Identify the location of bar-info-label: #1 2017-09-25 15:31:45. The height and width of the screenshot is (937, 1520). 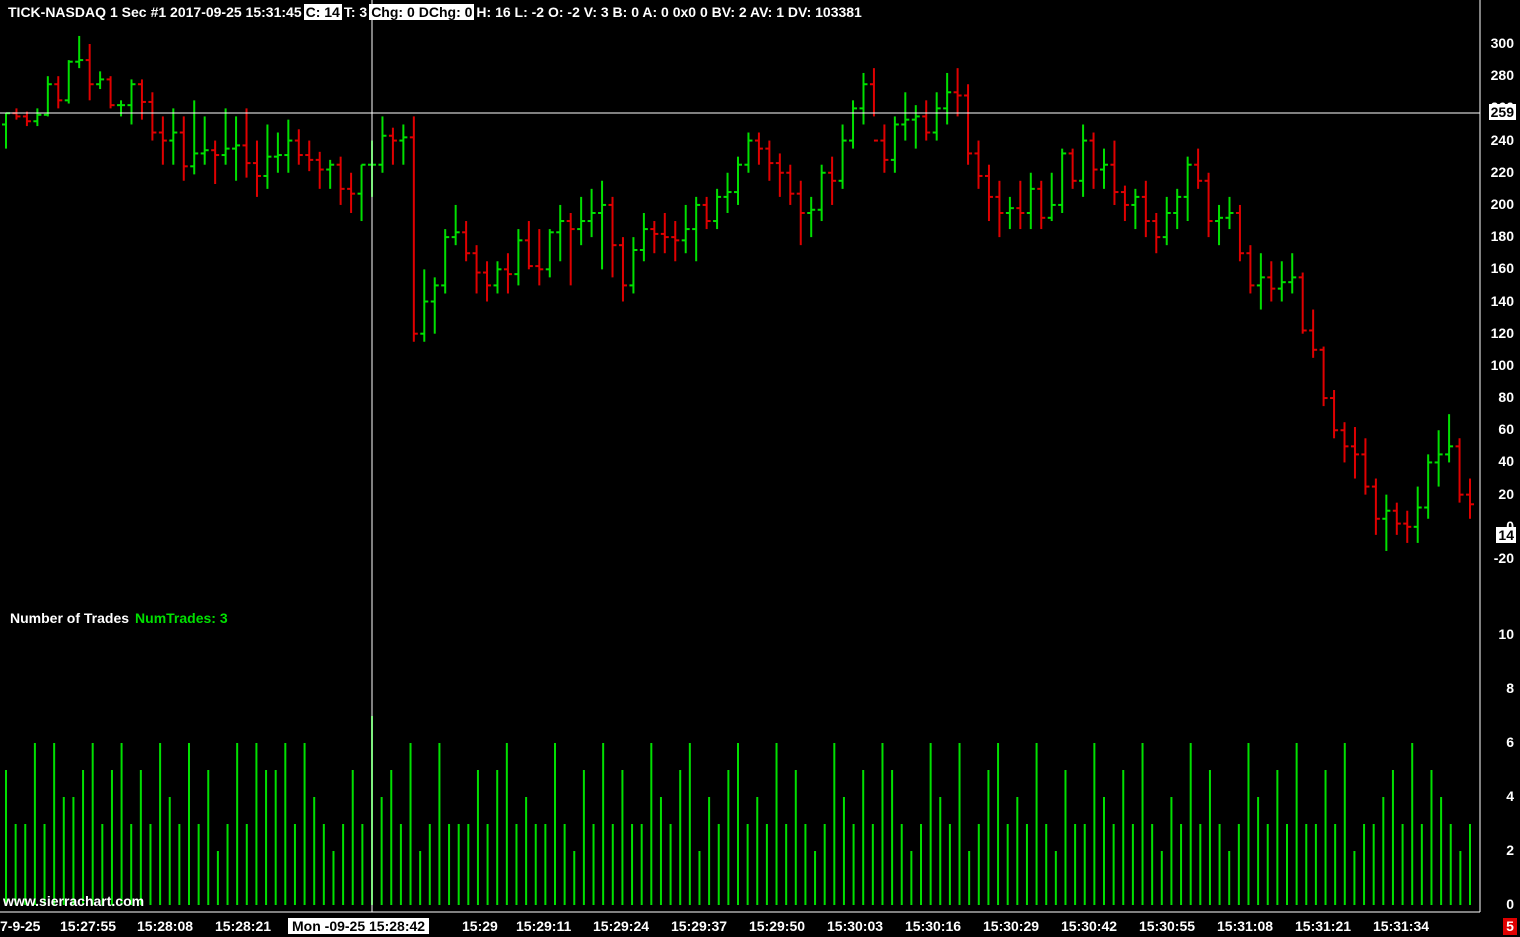
(226, 12).